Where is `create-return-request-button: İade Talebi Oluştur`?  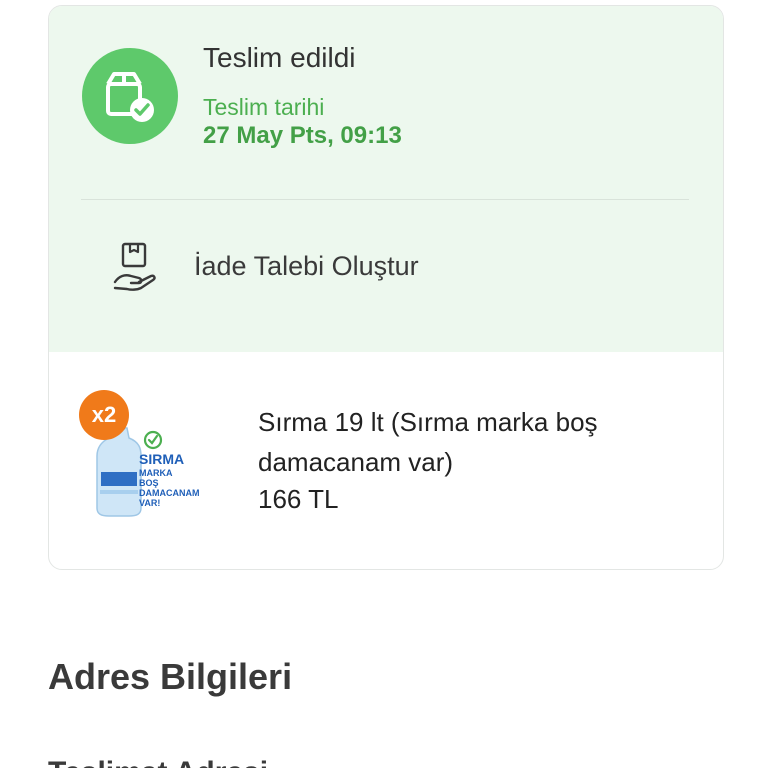
create-return-request-button: İade Talebi Oluştur is located at coordinates (349, 268).